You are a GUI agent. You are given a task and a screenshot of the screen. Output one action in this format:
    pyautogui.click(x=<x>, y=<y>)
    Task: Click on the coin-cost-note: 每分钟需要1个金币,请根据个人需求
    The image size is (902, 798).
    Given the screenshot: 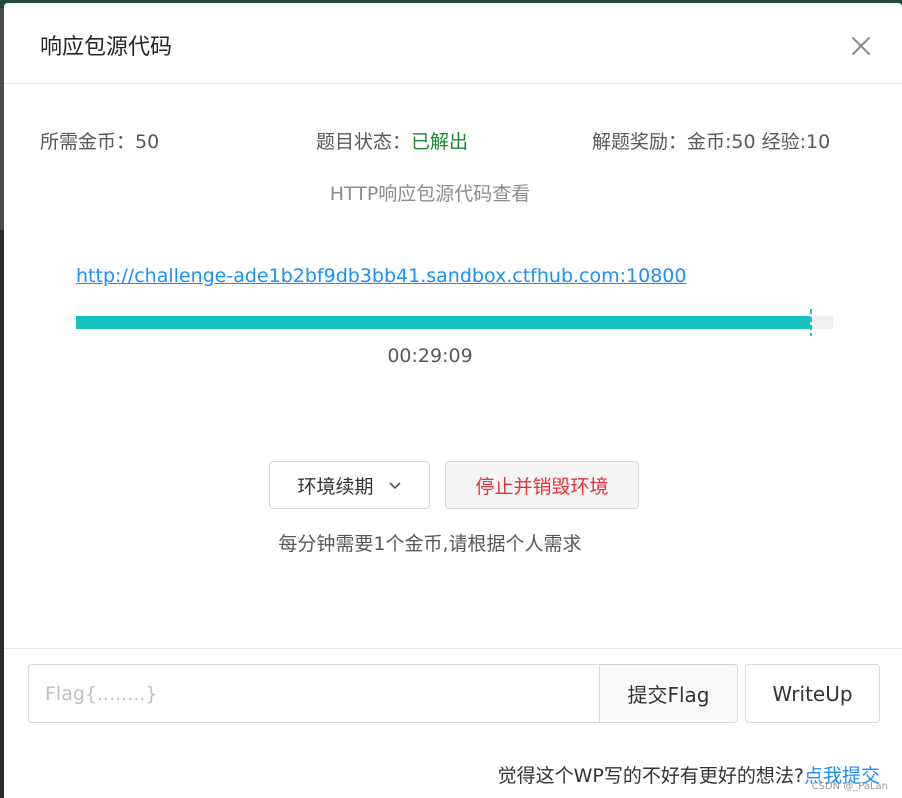 What is the action you would take?
    pyautogui.click(x=430, y=544)
    